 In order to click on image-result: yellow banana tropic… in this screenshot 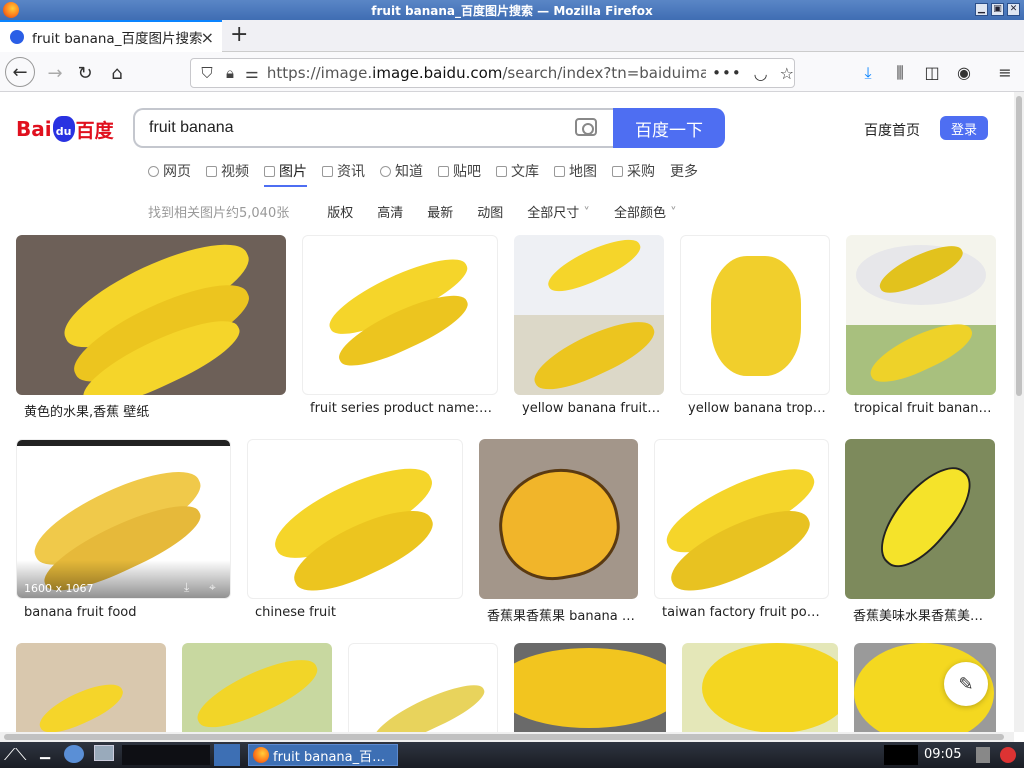, I will do `click(755, 330)`.